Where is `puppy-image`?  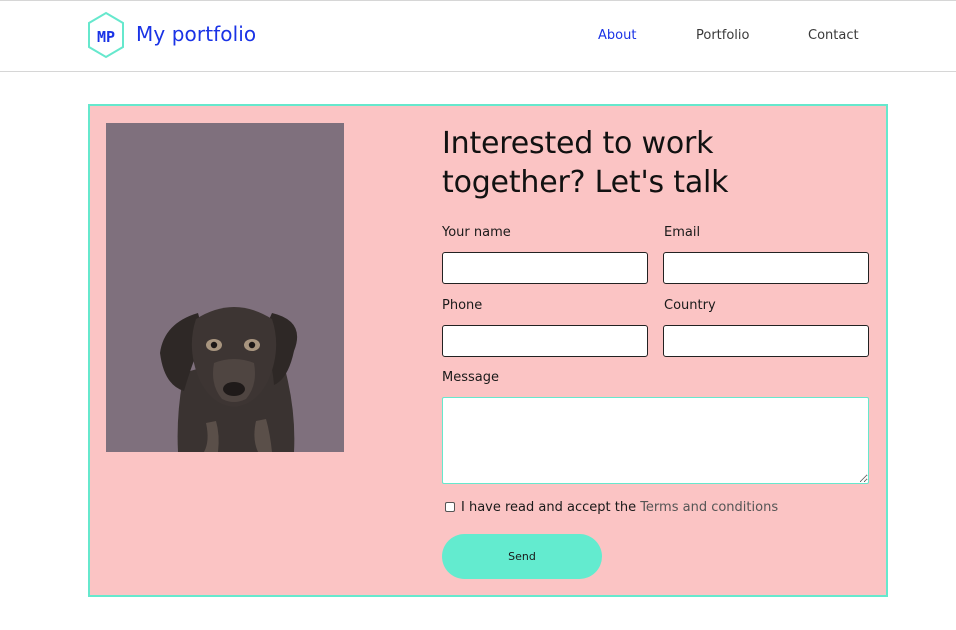
puppy-image is located at coordinates (225, 287).